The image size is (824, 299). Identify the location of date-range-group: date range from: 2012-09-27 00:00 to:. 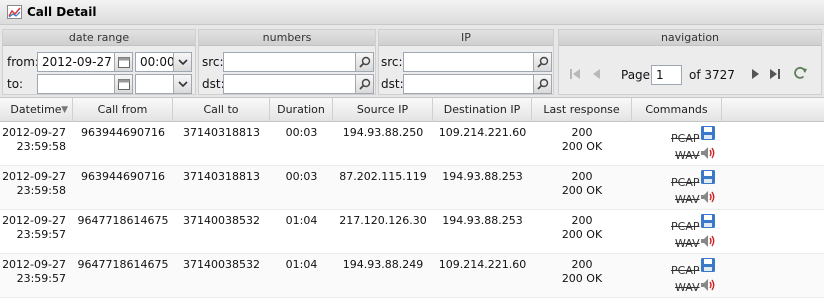
(99, 62).